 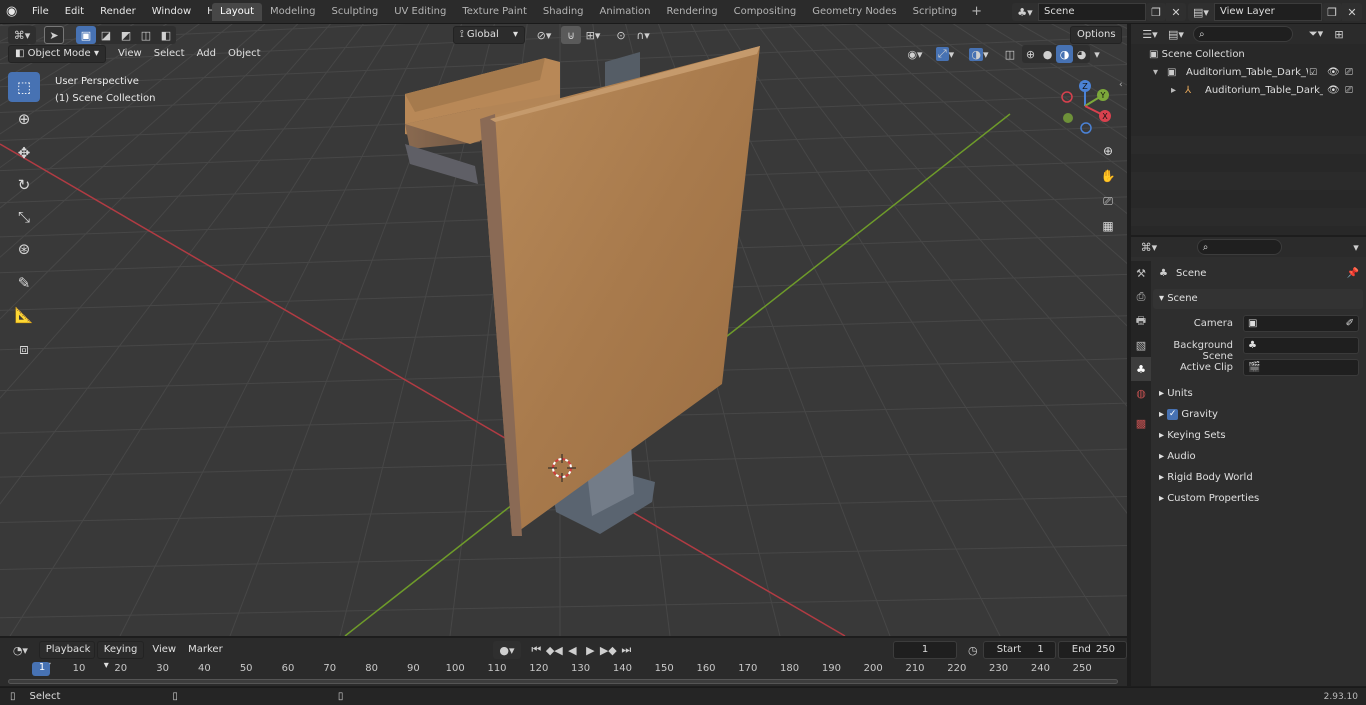 I want to click on select-intersect-icon: ◧, so click(x=166, y=35).